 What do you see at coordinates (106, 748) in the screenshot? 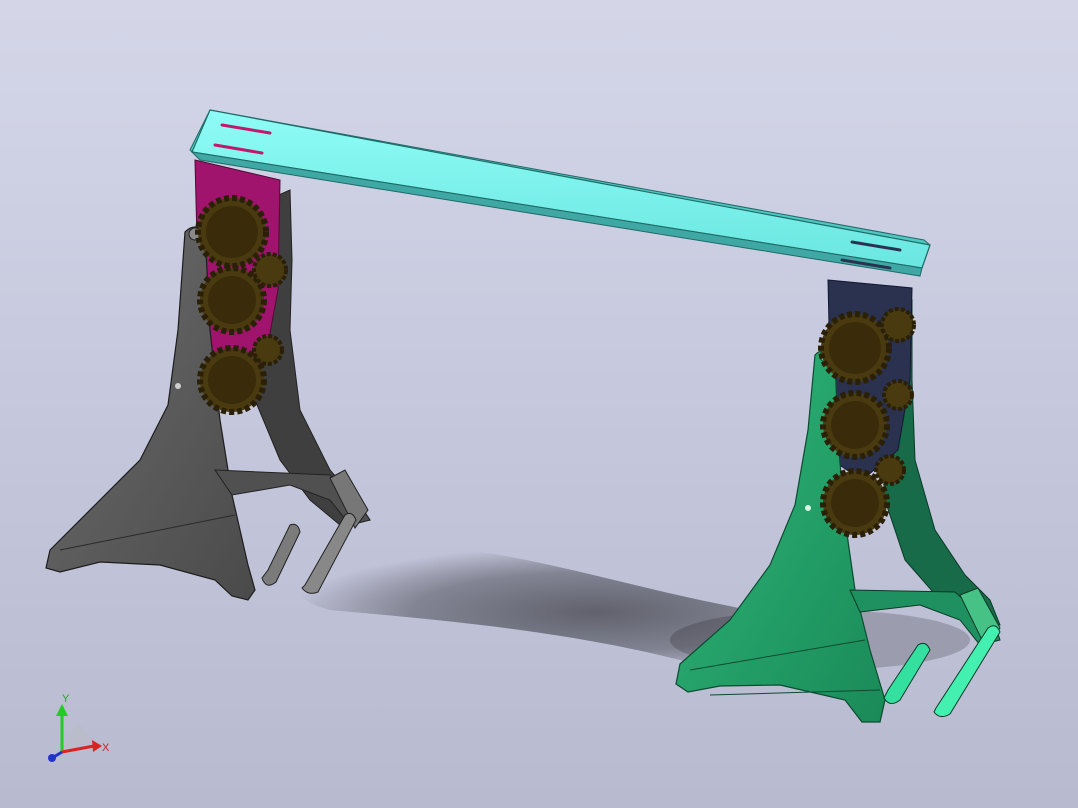
I see `triad-x-label: X` at bounding box center [106, 748].